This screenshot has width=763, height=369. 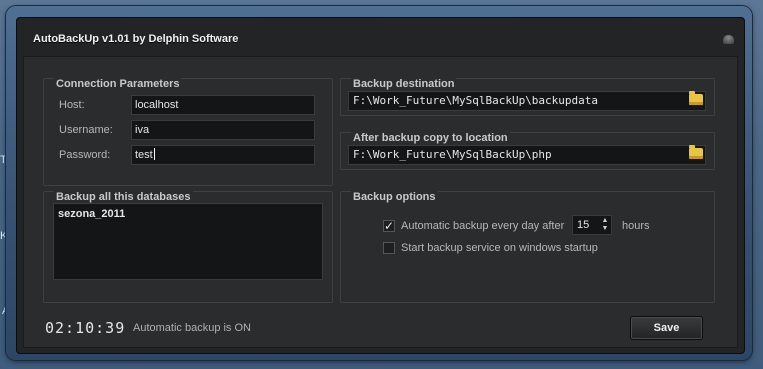 I want to click on password-label: Password:, so click(x=85, y=155).